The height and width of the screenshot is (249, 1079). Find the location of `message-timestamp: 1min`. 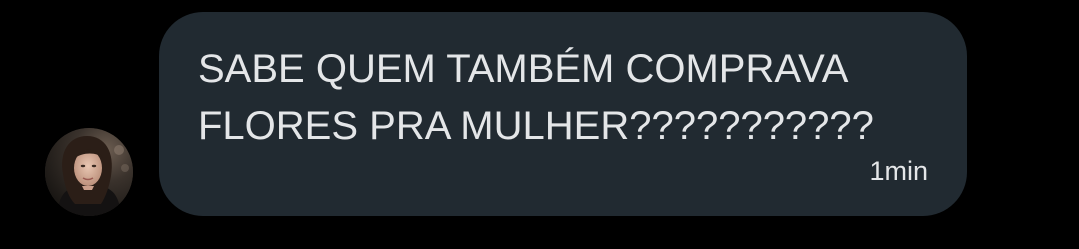

message-timestamp: 1min is located at coordinates (898, 171).